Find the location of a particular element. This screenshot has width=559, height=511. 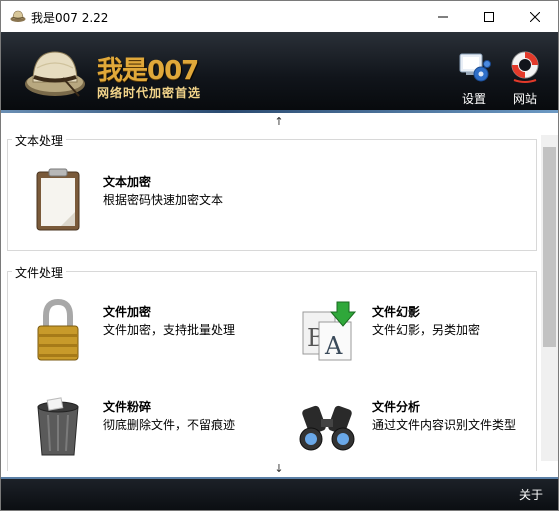

file-shred-item: 文件粉碎 彻底删除文件，不留痕迹 is located at coordinates (139, 428).